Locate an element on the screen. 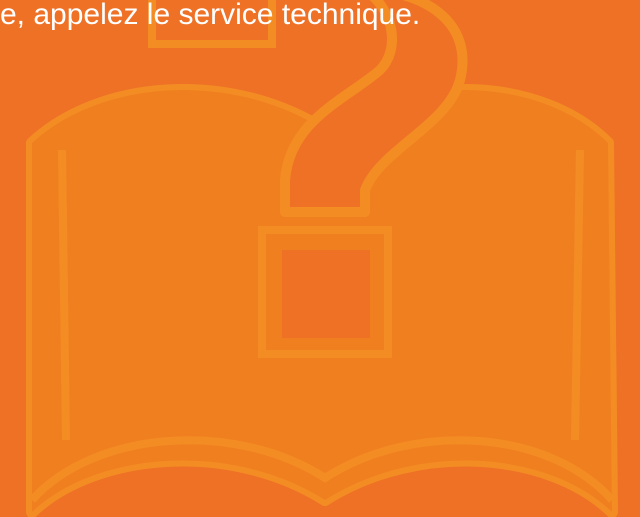 The height and width of the screenshot is (517, 640). help-message: e, appelez le service technique. is located at coordinates (210, 15).